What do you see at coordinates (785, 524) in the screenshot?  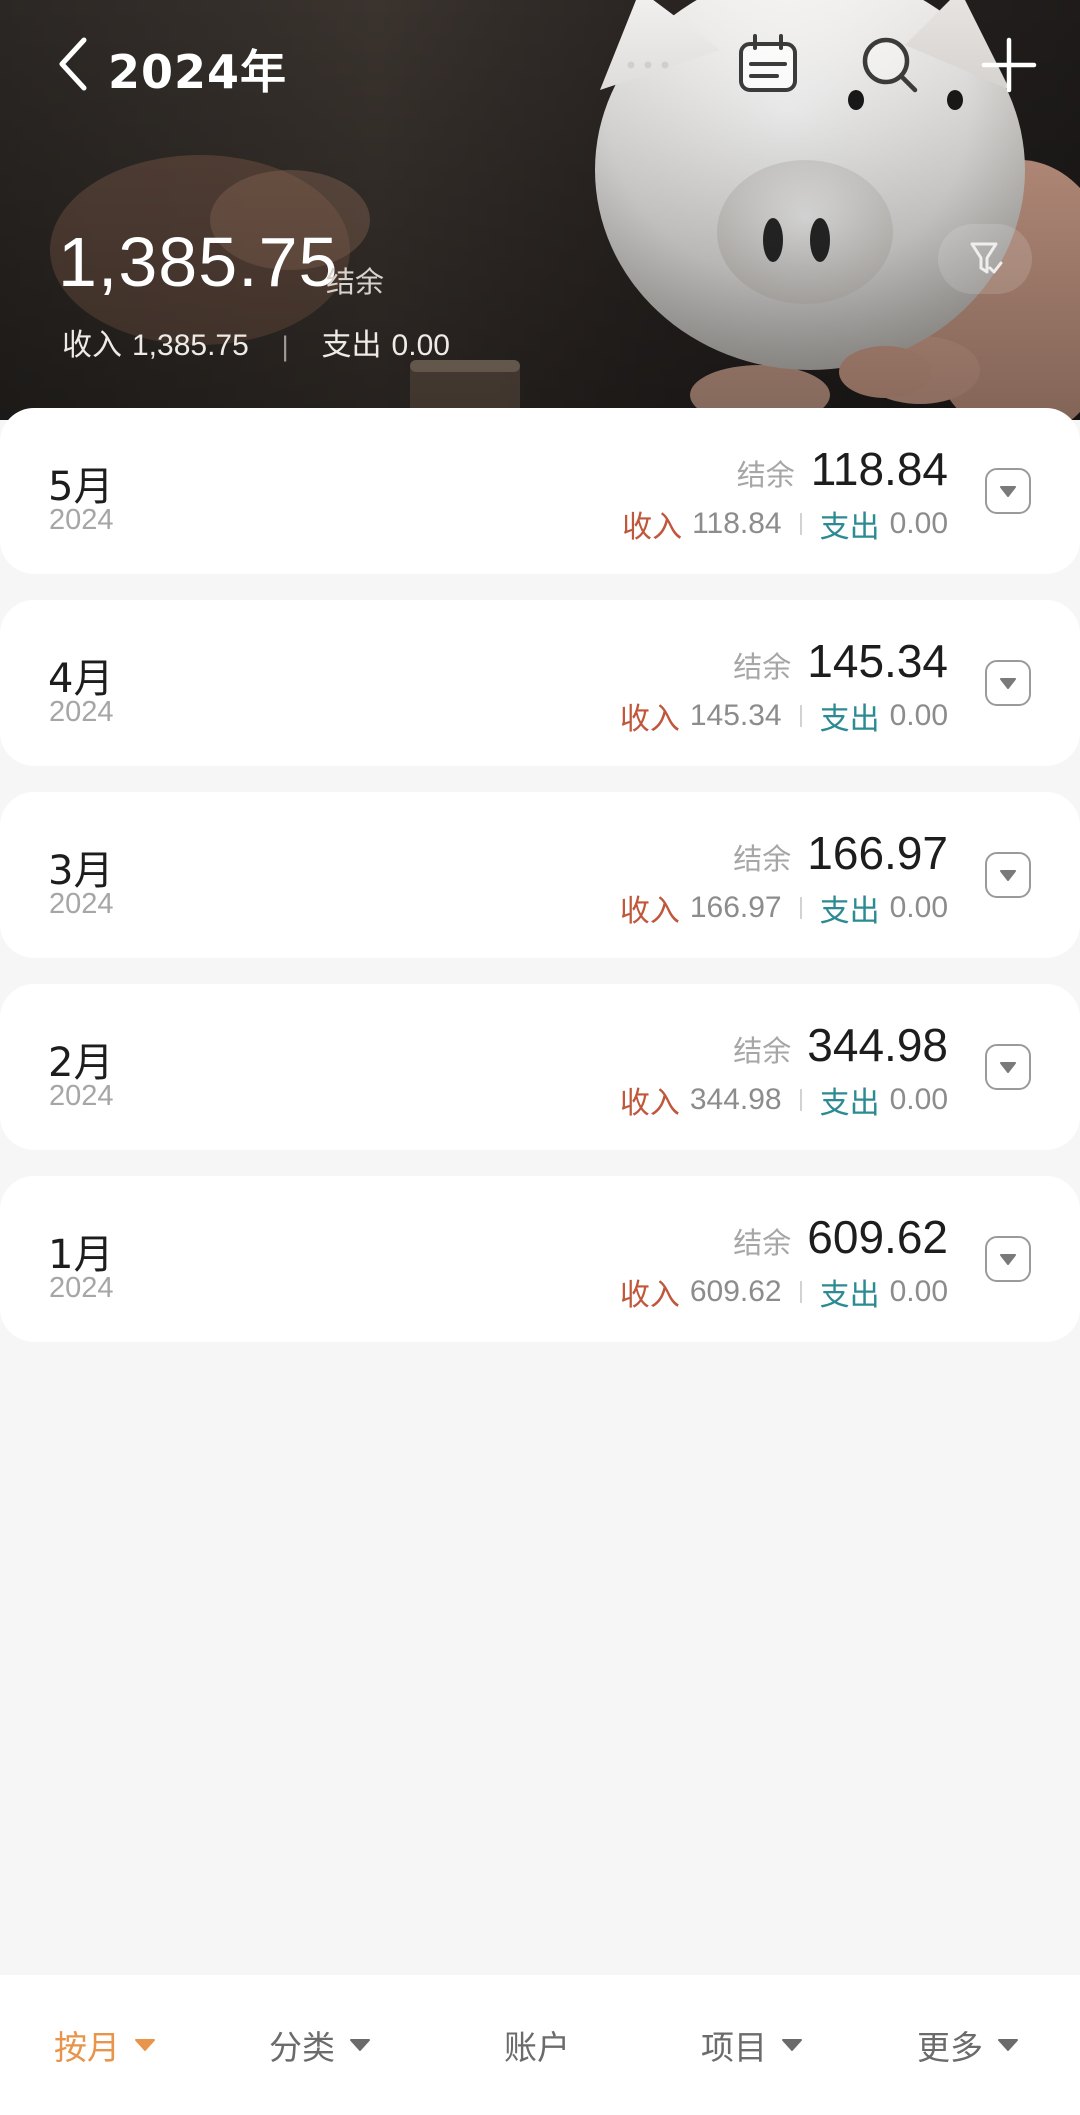 I see `income-expense-row: 收入 118.84 支出 0.00` at bounding box center [785, 524].